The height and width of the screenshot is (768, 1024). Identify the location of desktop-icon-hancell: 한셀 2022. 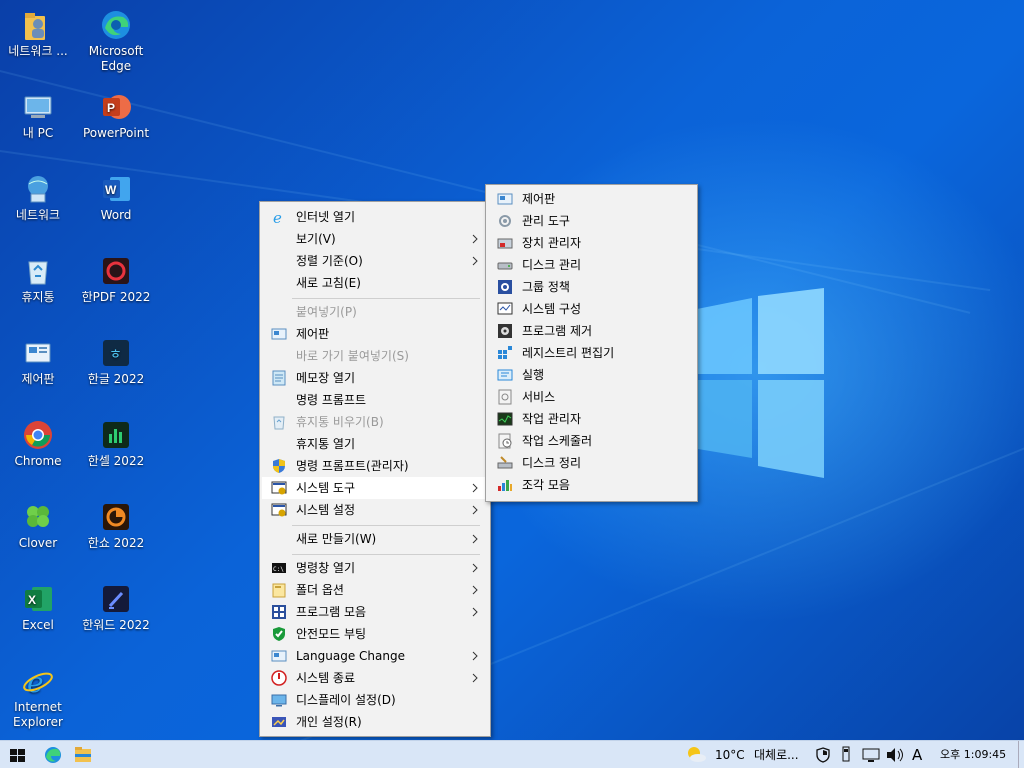
(116, 450).